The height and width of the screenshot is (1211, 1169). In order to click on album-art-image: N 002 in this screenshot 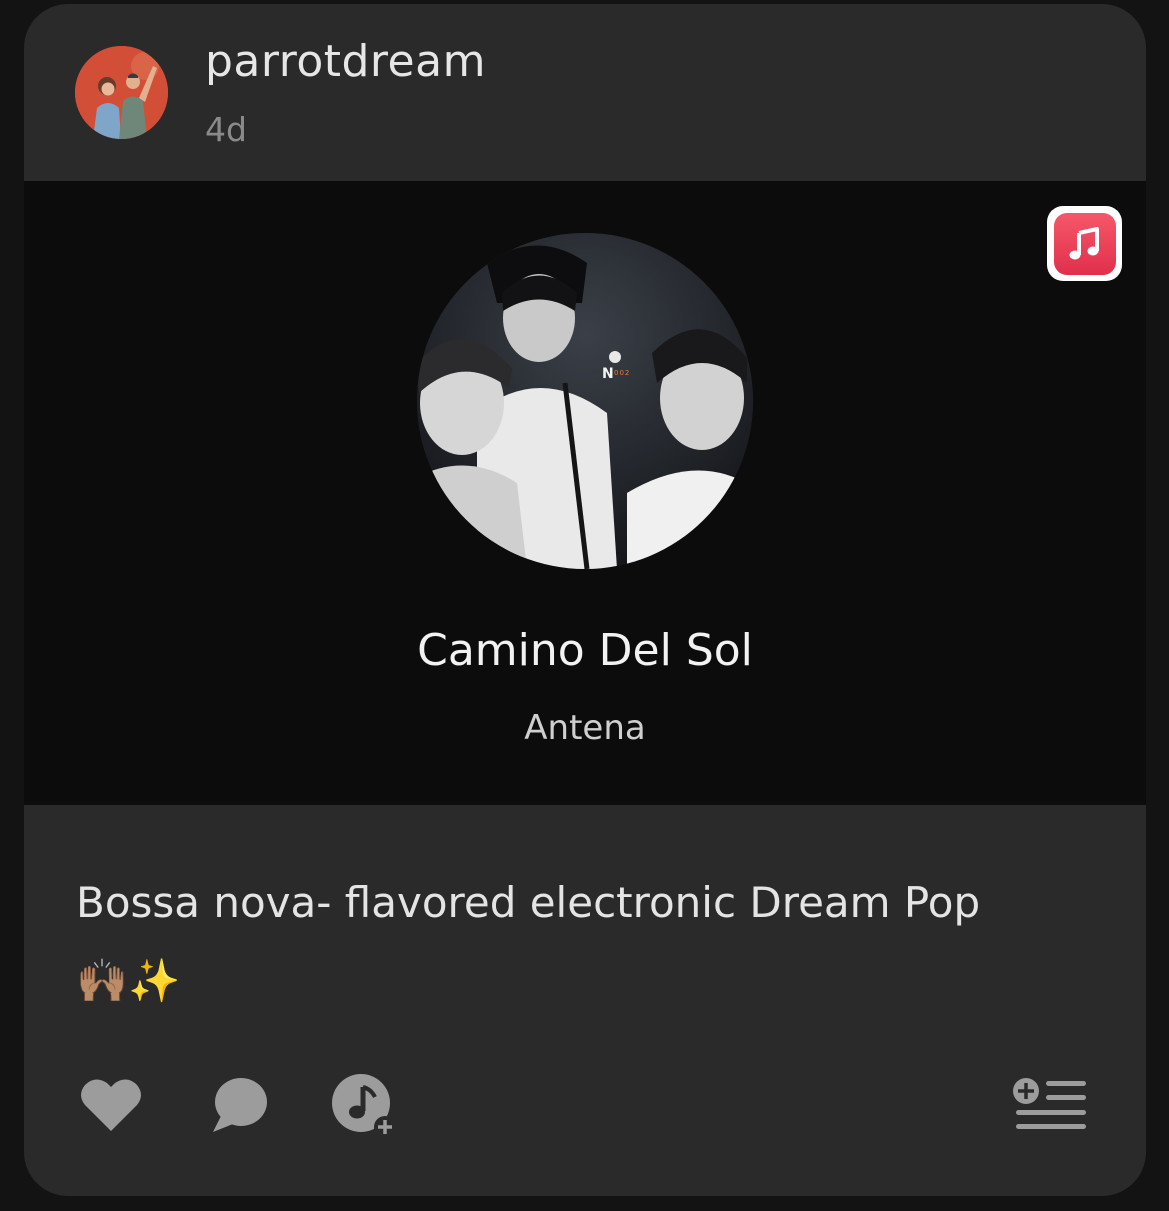, I will do `click(585, 401)`.